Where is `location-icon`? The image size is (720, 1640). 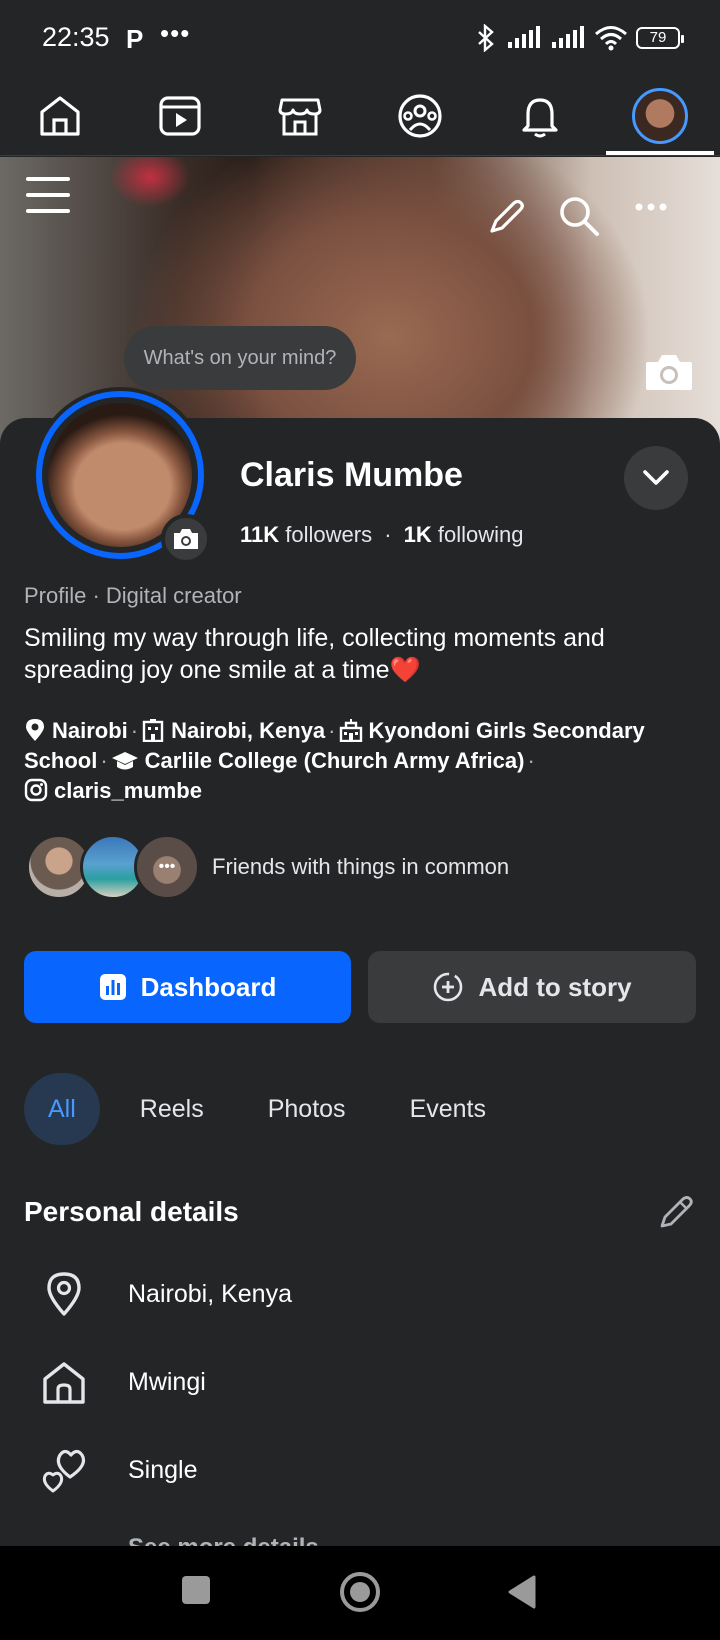
location-icon is located at coordinates (64, 1294).